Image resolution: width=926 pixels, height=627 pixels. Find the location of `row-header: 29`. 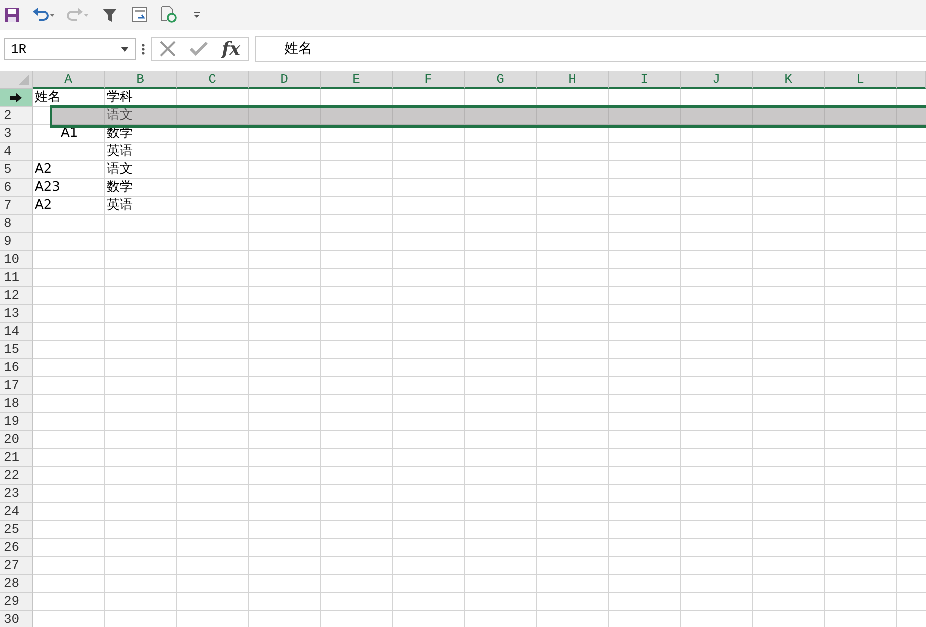

row-header: 29 is located at coordinates (16, 602).